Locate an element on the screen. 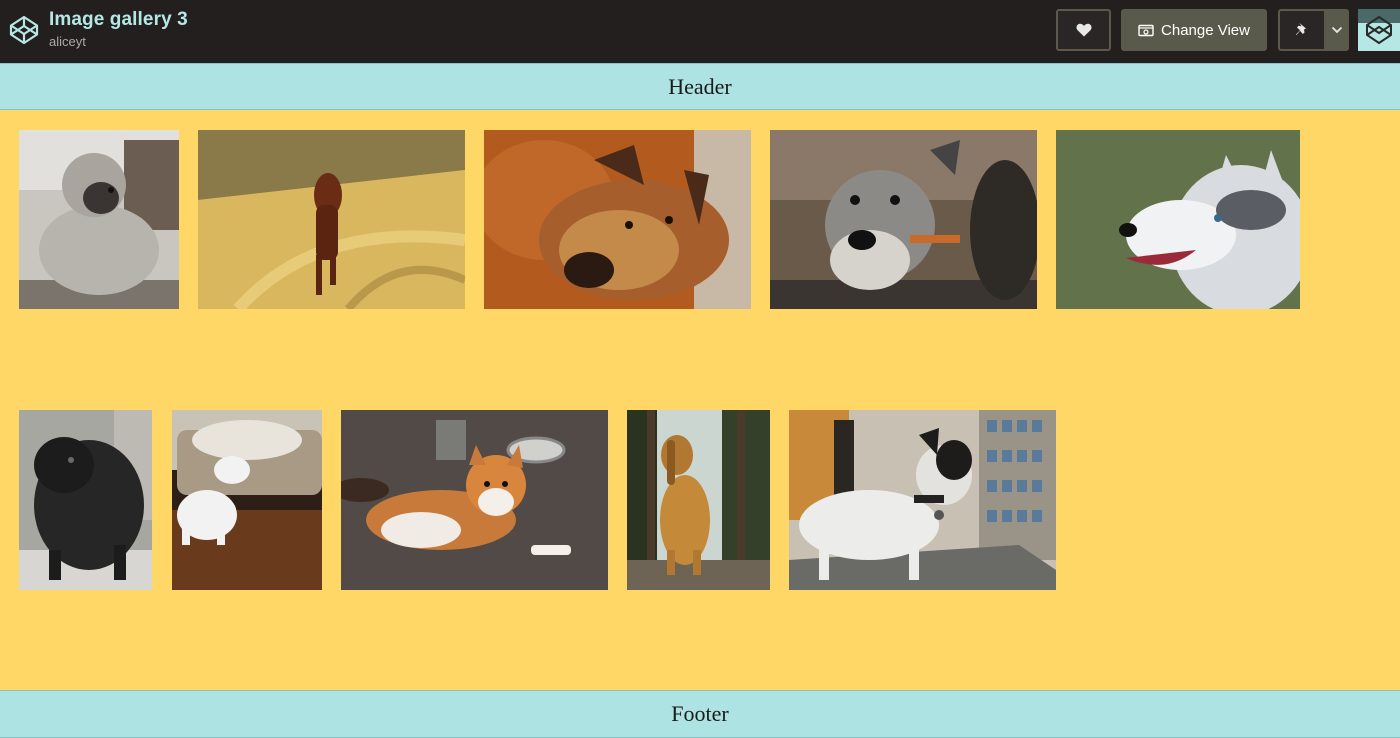 This screenshot has width=1400, height=738. top-bar: Image gallery 3 aliceyt Change View is located at coordinates (700, 31).